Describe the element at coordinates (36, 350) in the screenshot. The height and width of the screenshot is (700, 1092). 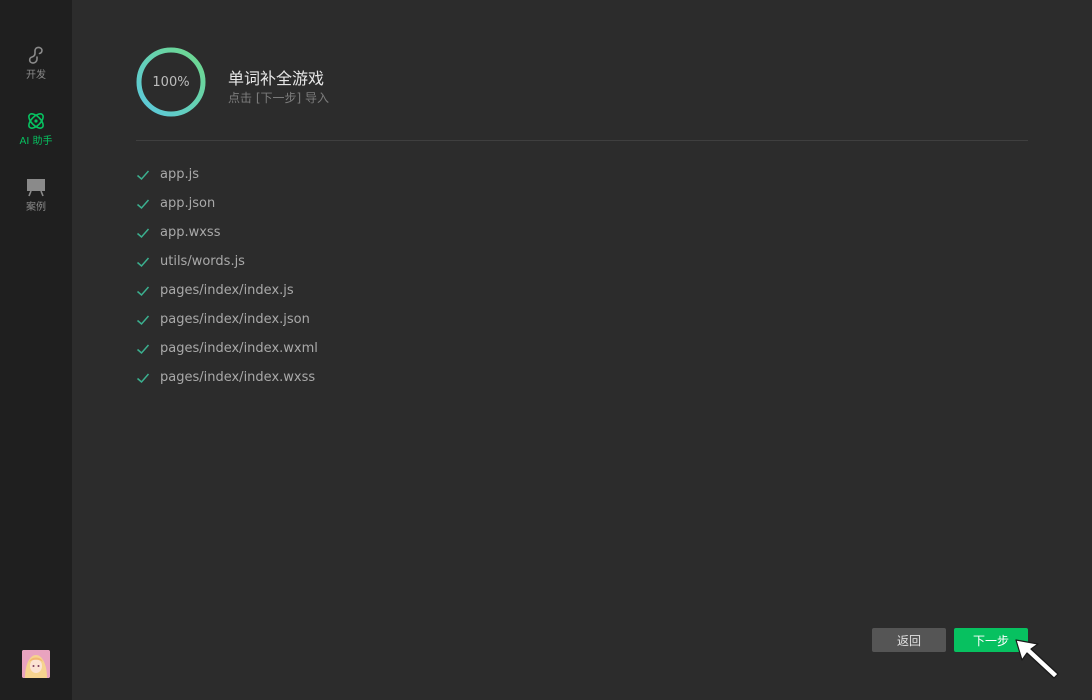
I see `sidebar: 开发 AI 助手 案例` at that location.